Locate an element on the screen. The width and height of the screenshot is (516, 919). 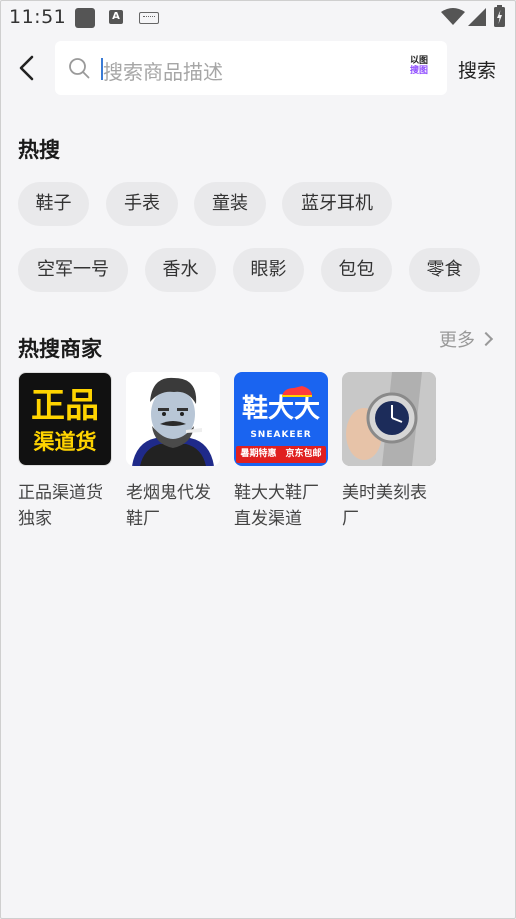
bearded-man-avatar-icon is located at coordinates (173, 421).